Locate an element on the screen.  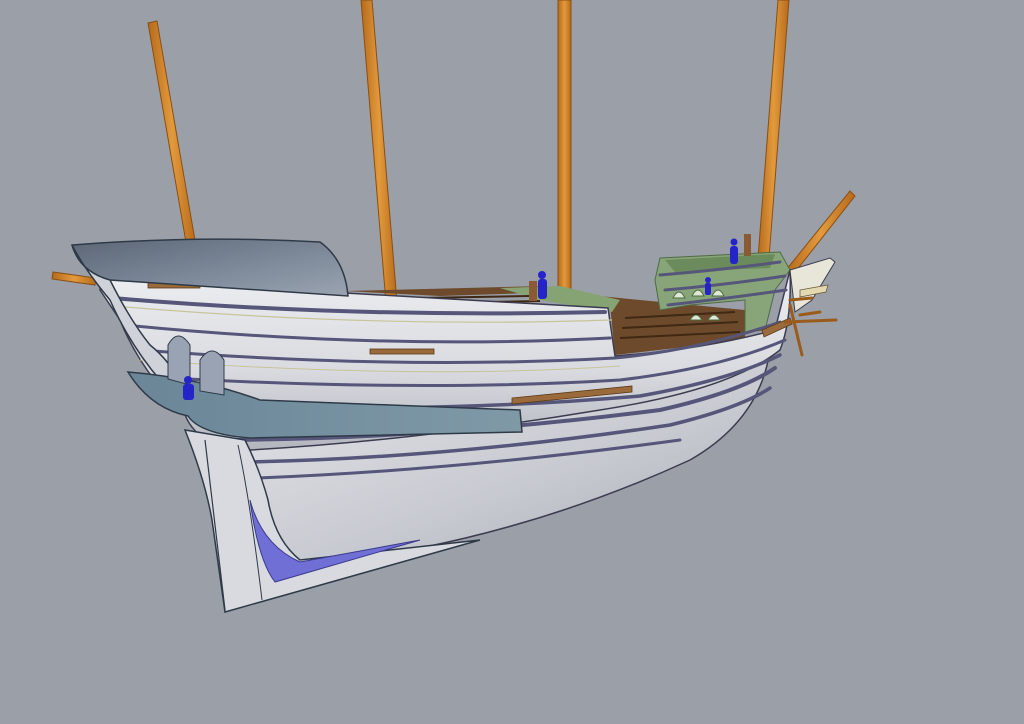
main-aft-mast is located at coordinates (379, 152).